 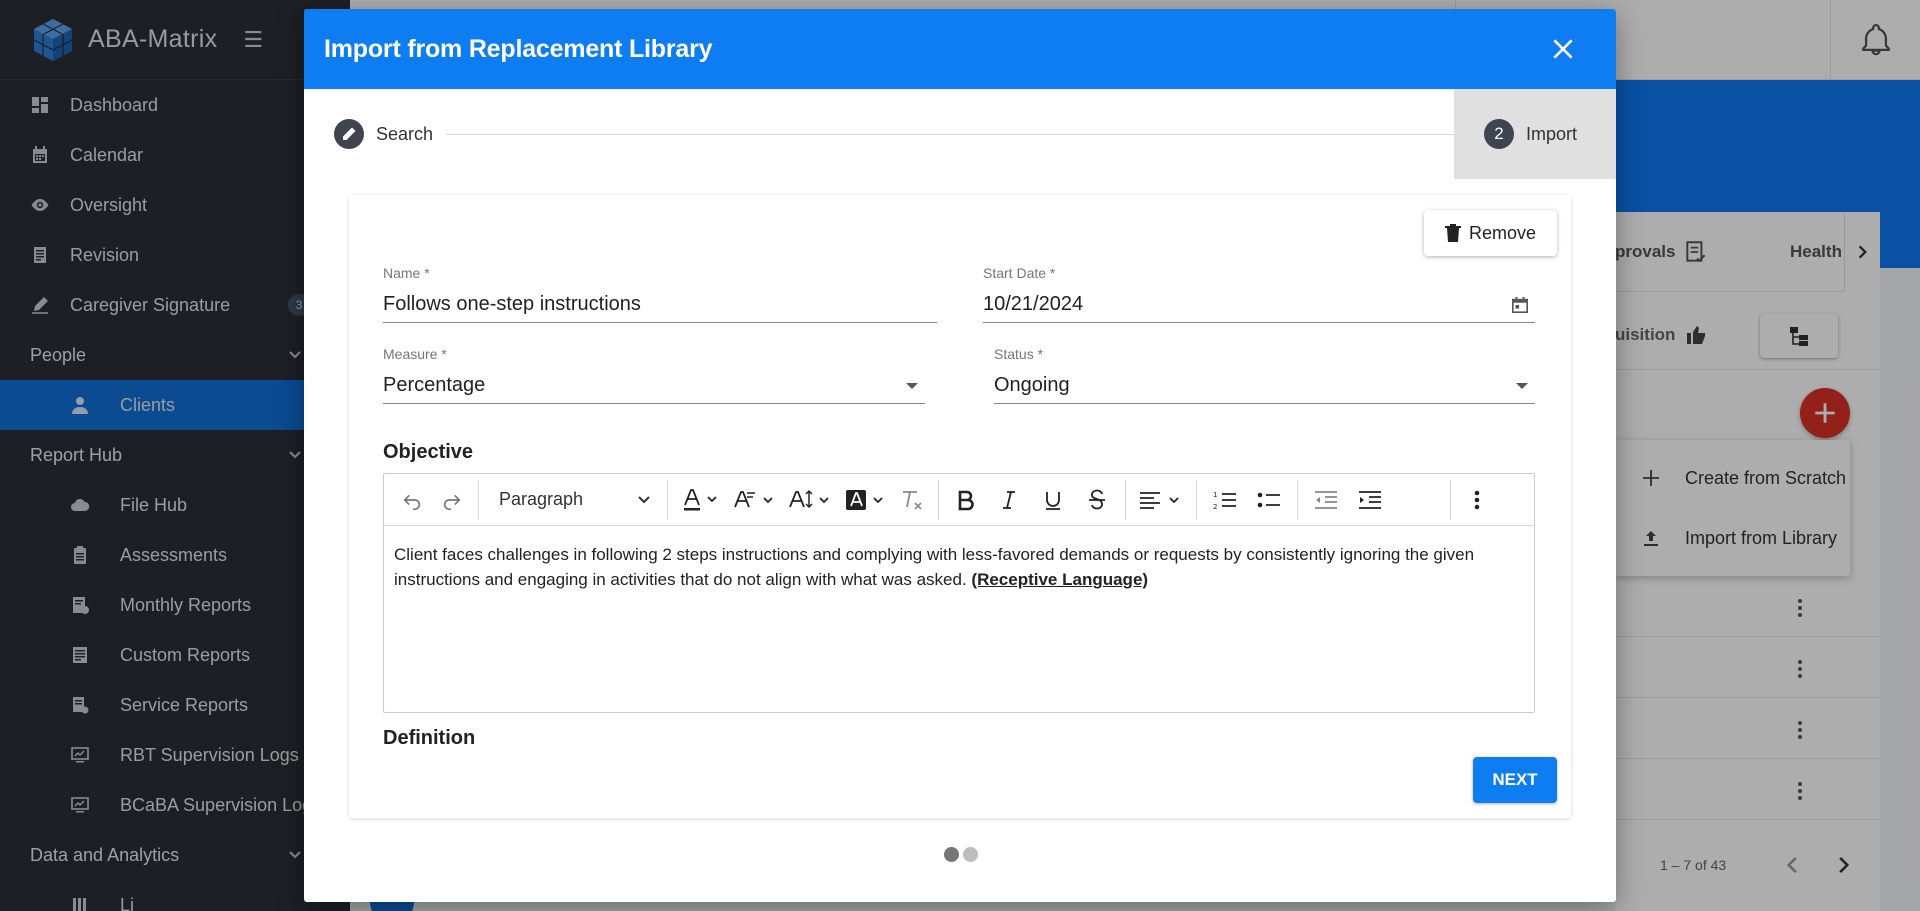 I want to click on strikethrough-button, so click(x=1097, y=500).